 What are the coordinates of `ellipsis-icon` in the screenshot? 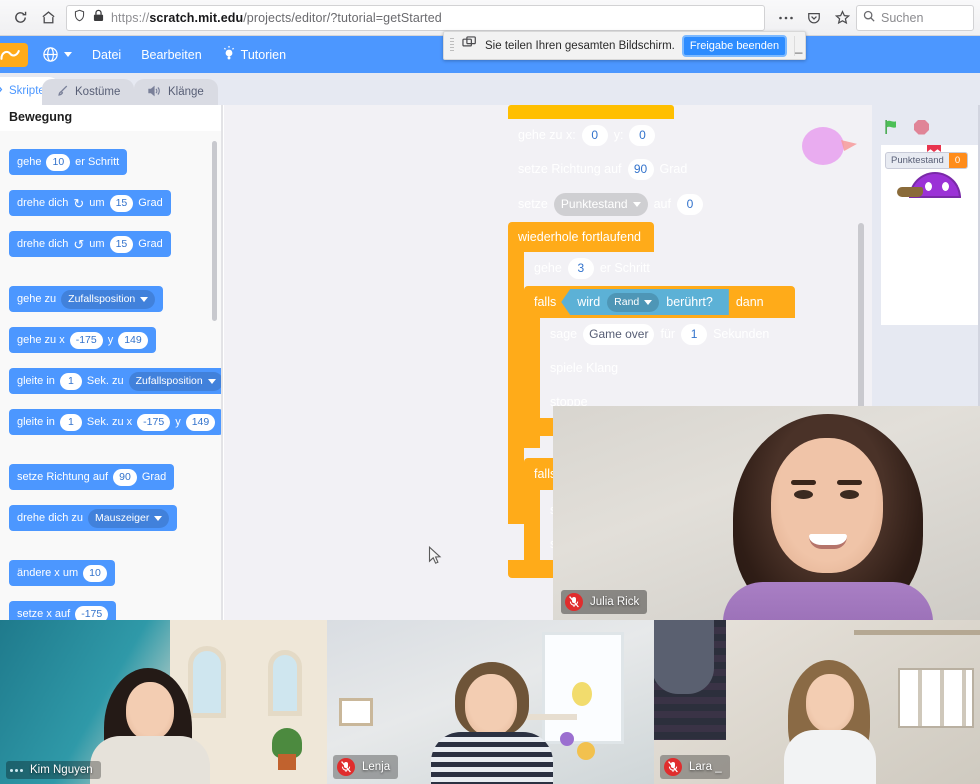 It's located at (786, 18).